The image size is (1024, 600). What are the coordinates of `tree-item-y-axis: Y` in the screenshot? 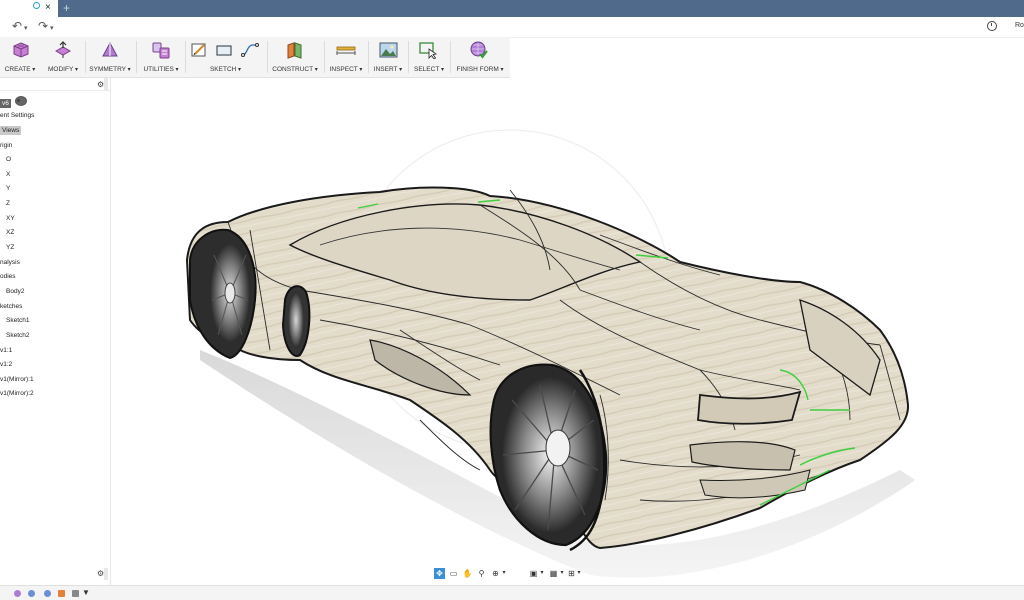 It's located at (8, 188).